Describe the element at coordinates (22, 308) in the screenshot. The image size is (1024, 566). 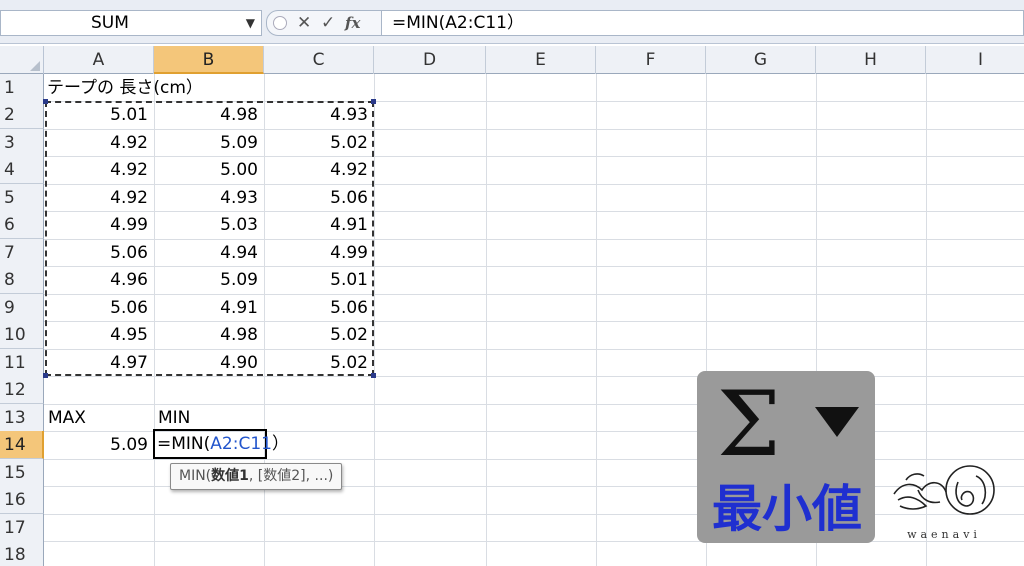
I see `row-header-9: 9` at that location.